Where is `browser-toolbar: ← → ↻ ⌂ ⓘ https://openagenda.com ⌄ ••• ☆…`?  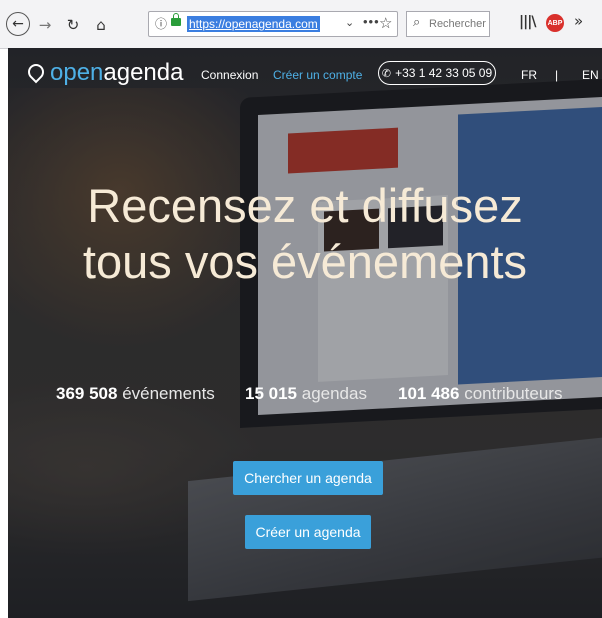 browser-toolbar: ← → ↻ ⌂ ⓘ https://openagenda.com ⌄ ••• ☆… is located at coordinates (301, 24).